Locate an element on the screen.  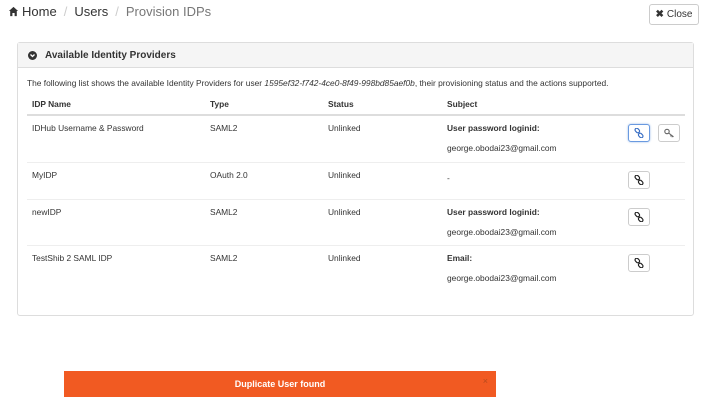
key-button is located at coordinates (669, 133).